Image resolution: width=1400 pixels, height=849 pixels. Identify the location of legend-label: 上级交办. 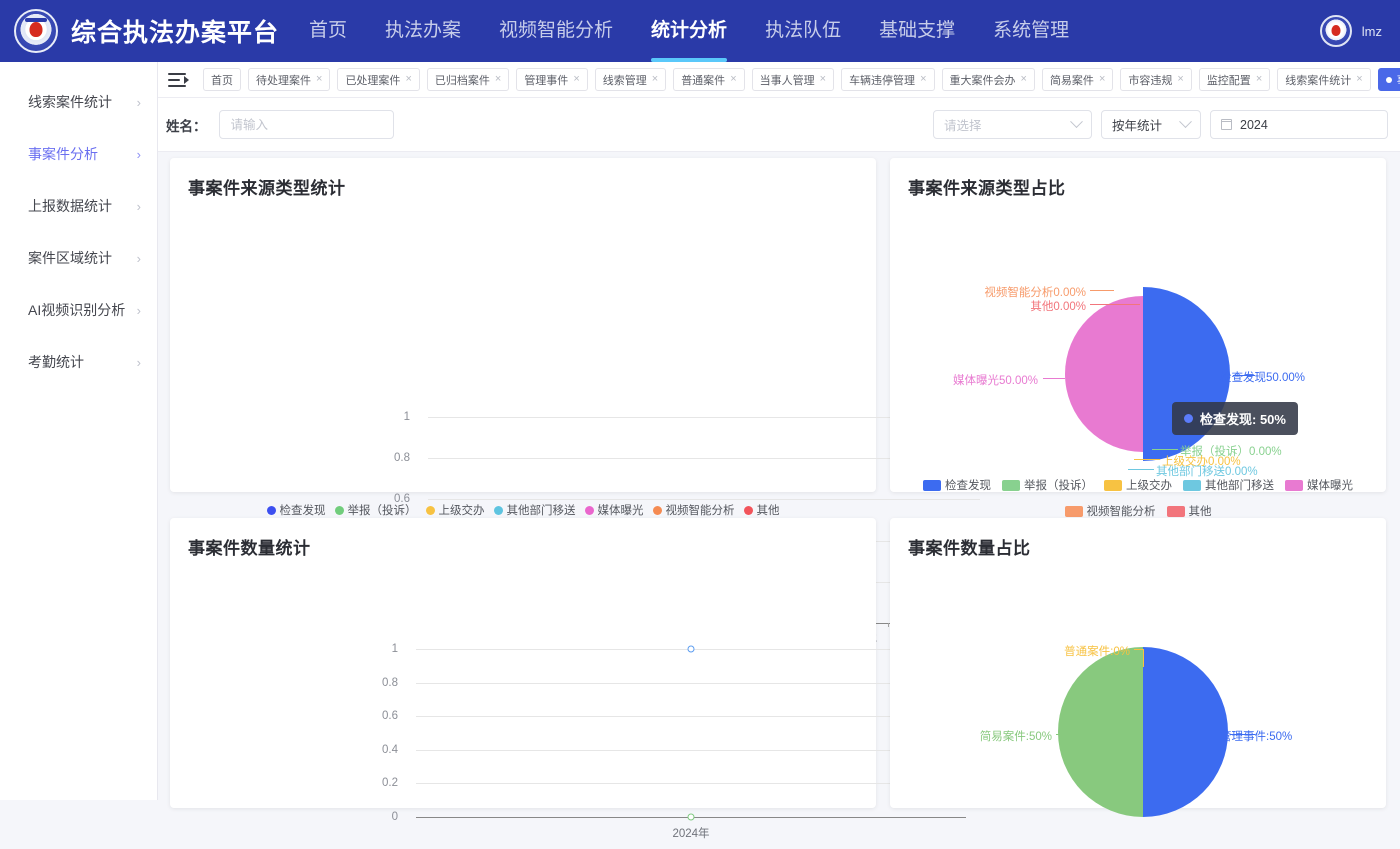
(461, 511).